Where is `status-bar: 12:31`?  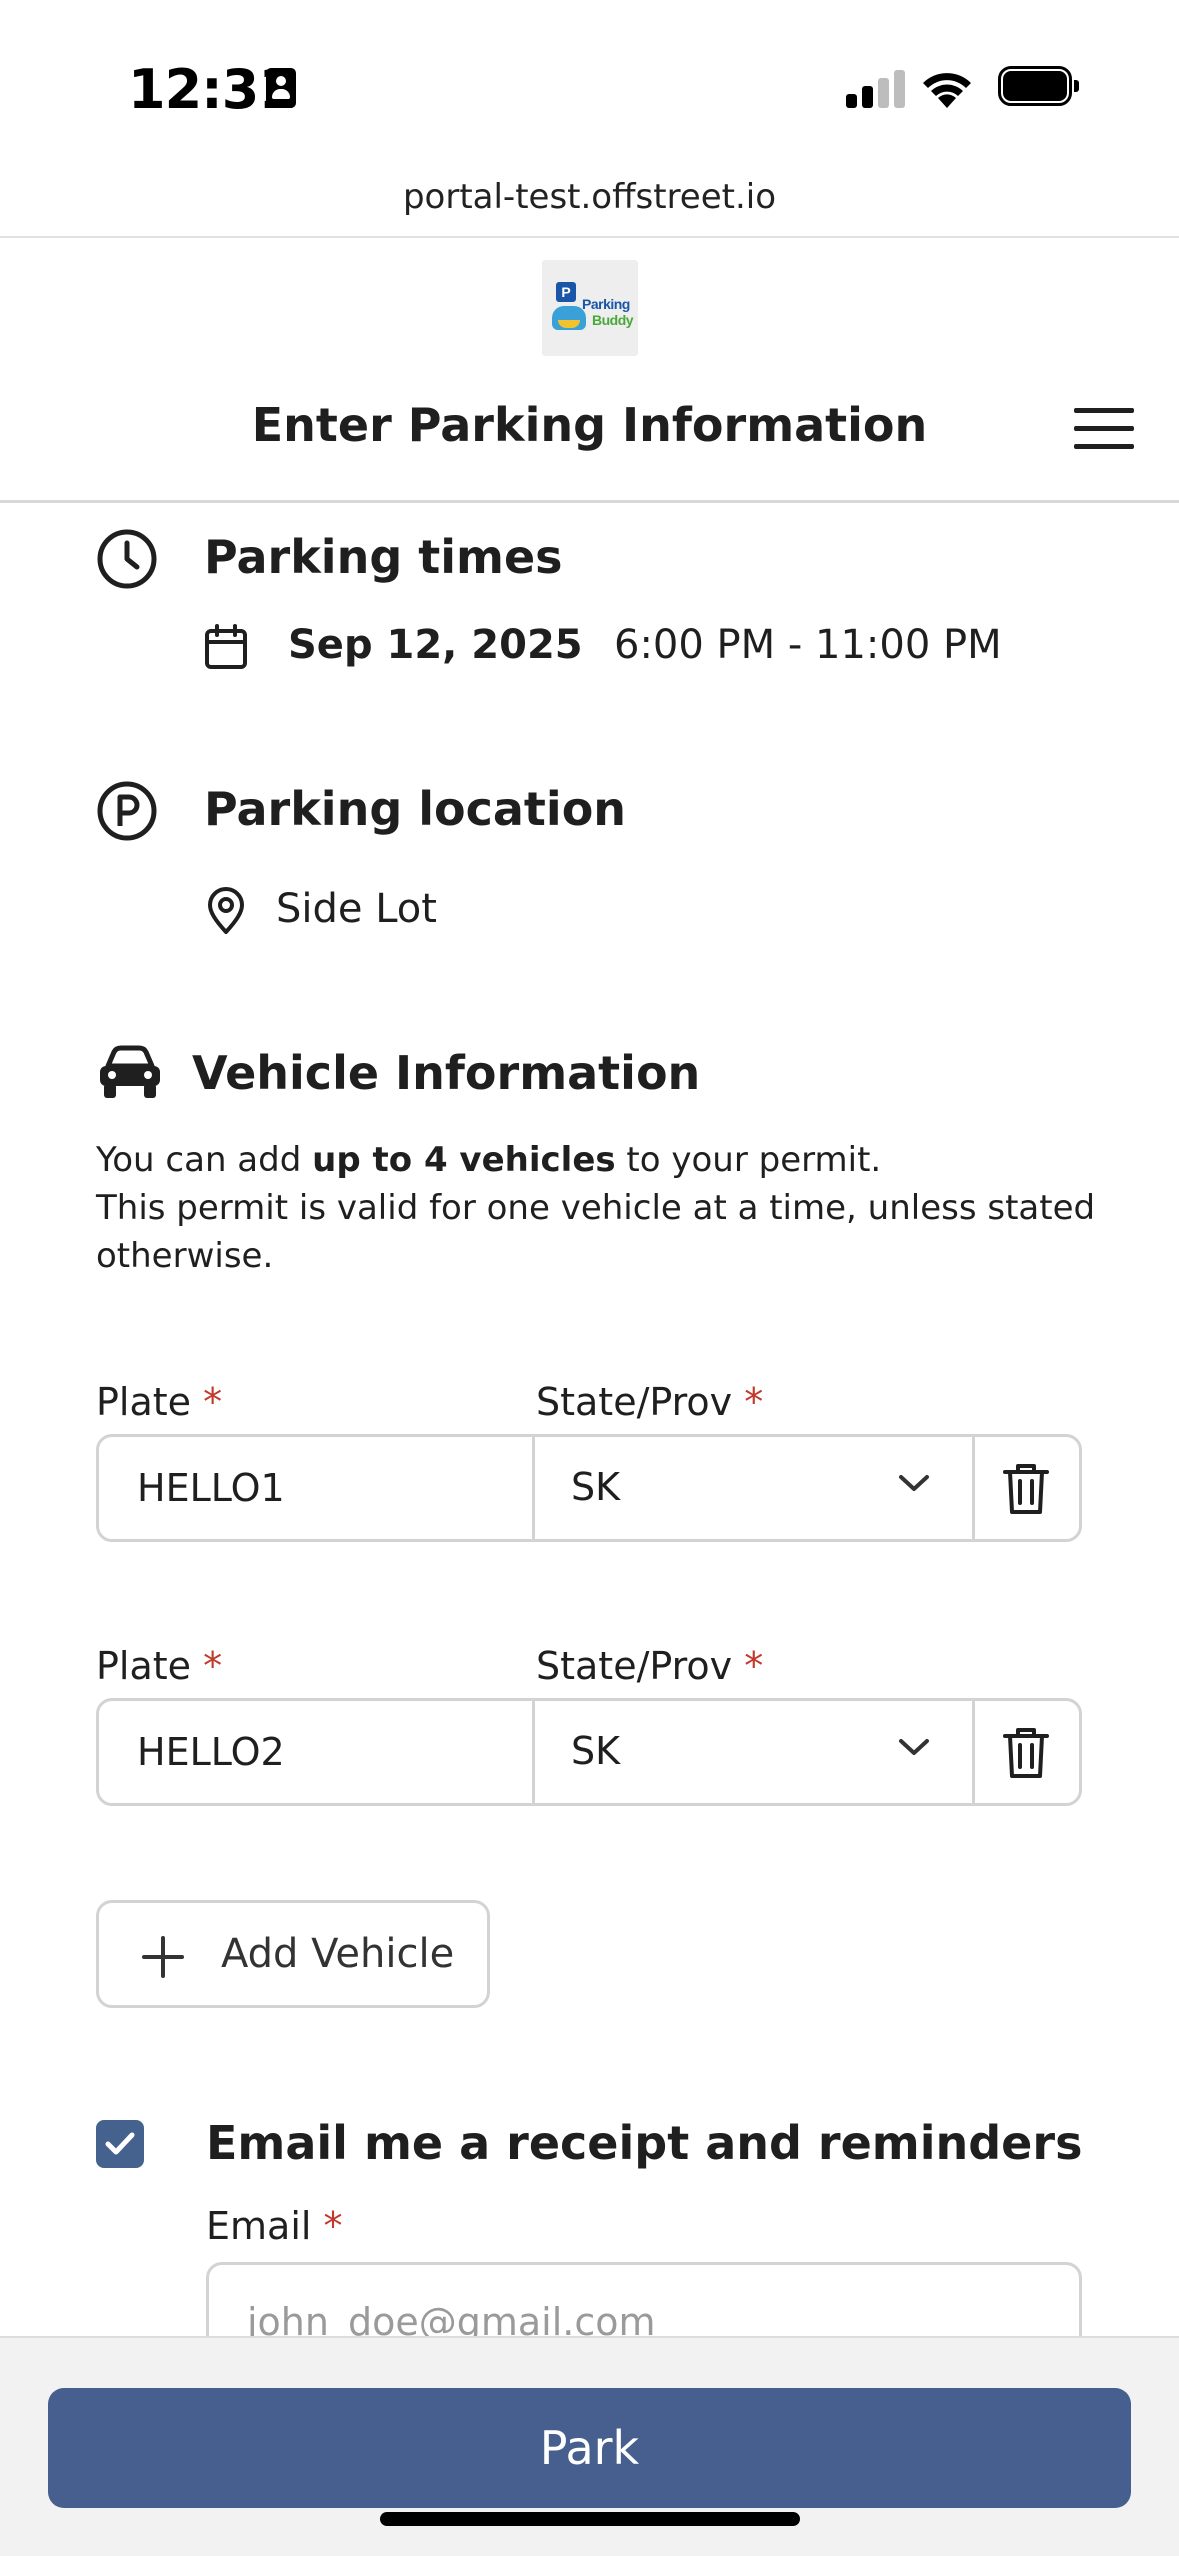
status-bar: 12:31 is located at coordinates (589, 85).